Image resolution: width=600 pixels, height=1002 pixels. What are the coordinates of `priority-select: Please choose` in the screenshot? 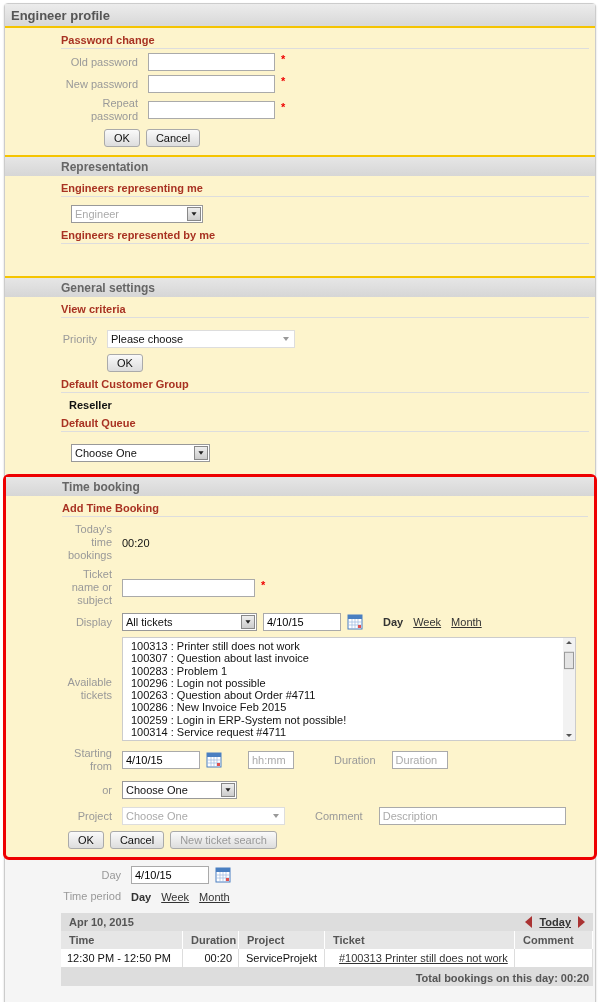 It's located at (201, 339).